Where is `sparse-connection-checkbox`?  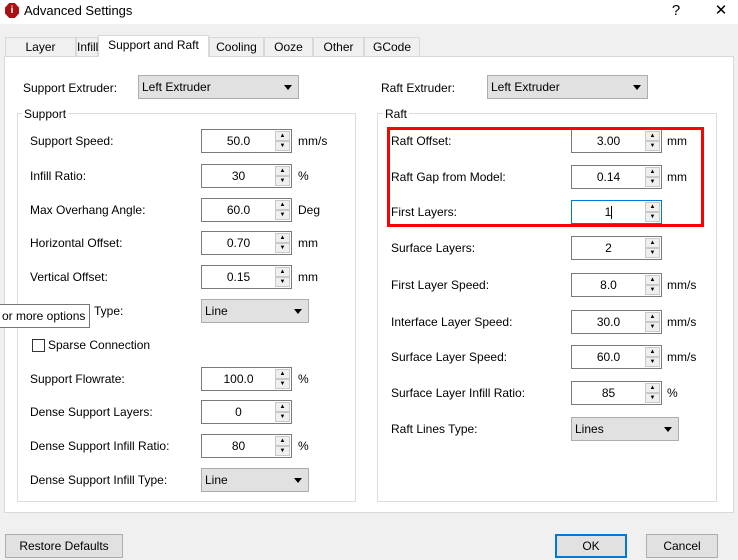
sparse-connection-checkbox is located at coordinates (38, 345).